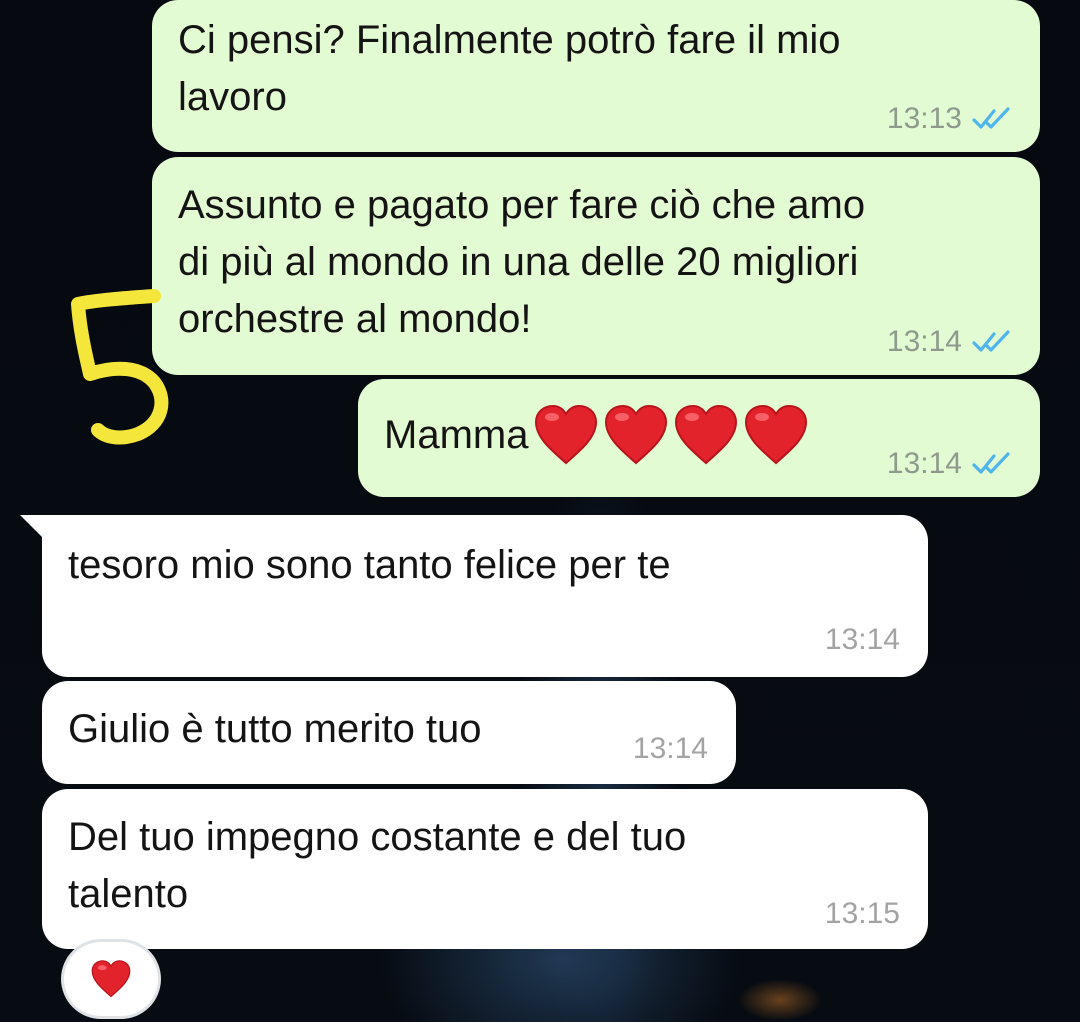  I want to click on message-bubble-incoming: Giulio è tutto merito tuo 13:14, so click(389, 732).